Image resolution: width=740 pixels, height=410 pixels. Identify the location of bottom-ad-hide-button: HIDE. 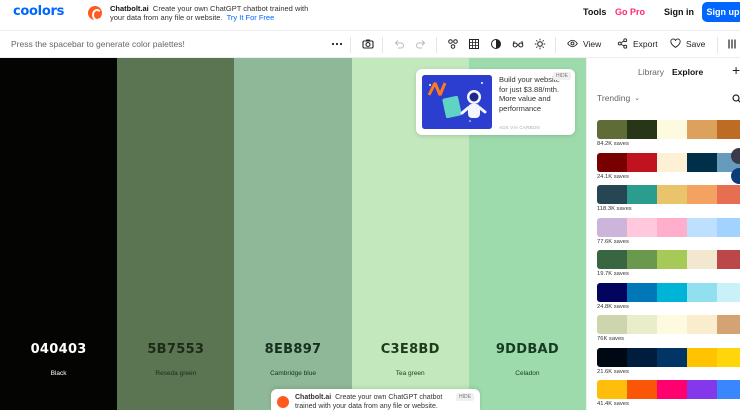
(465, 397).